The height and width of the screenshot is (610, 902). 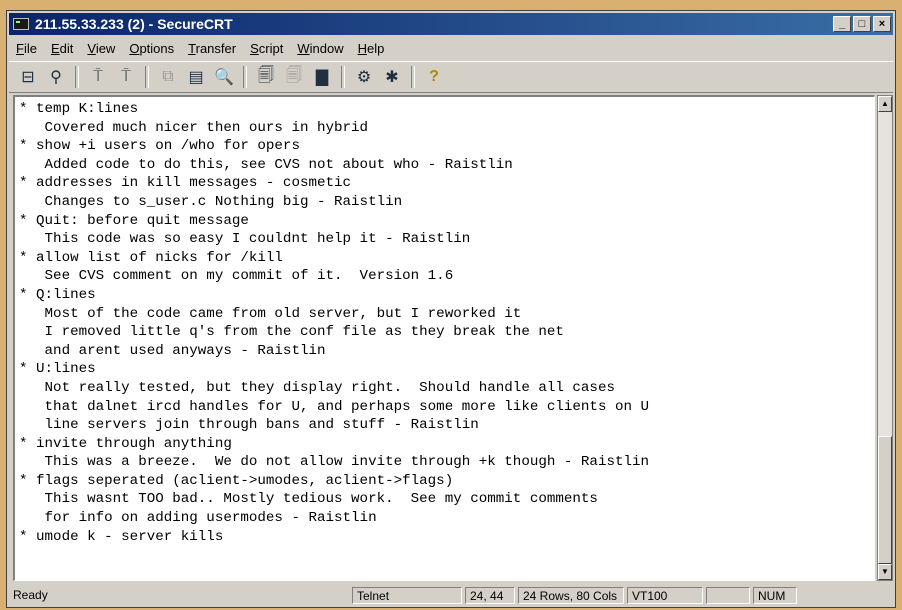 I want to click on print-icon: 🗐, so click(x=266, y=77).